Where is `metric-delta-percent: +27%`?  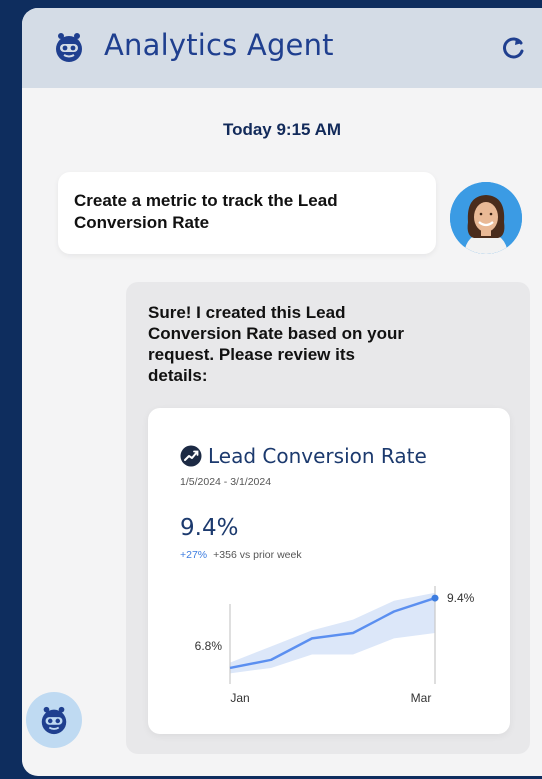
metric-delta-percent: +27% is located at coordinates (194, 555).